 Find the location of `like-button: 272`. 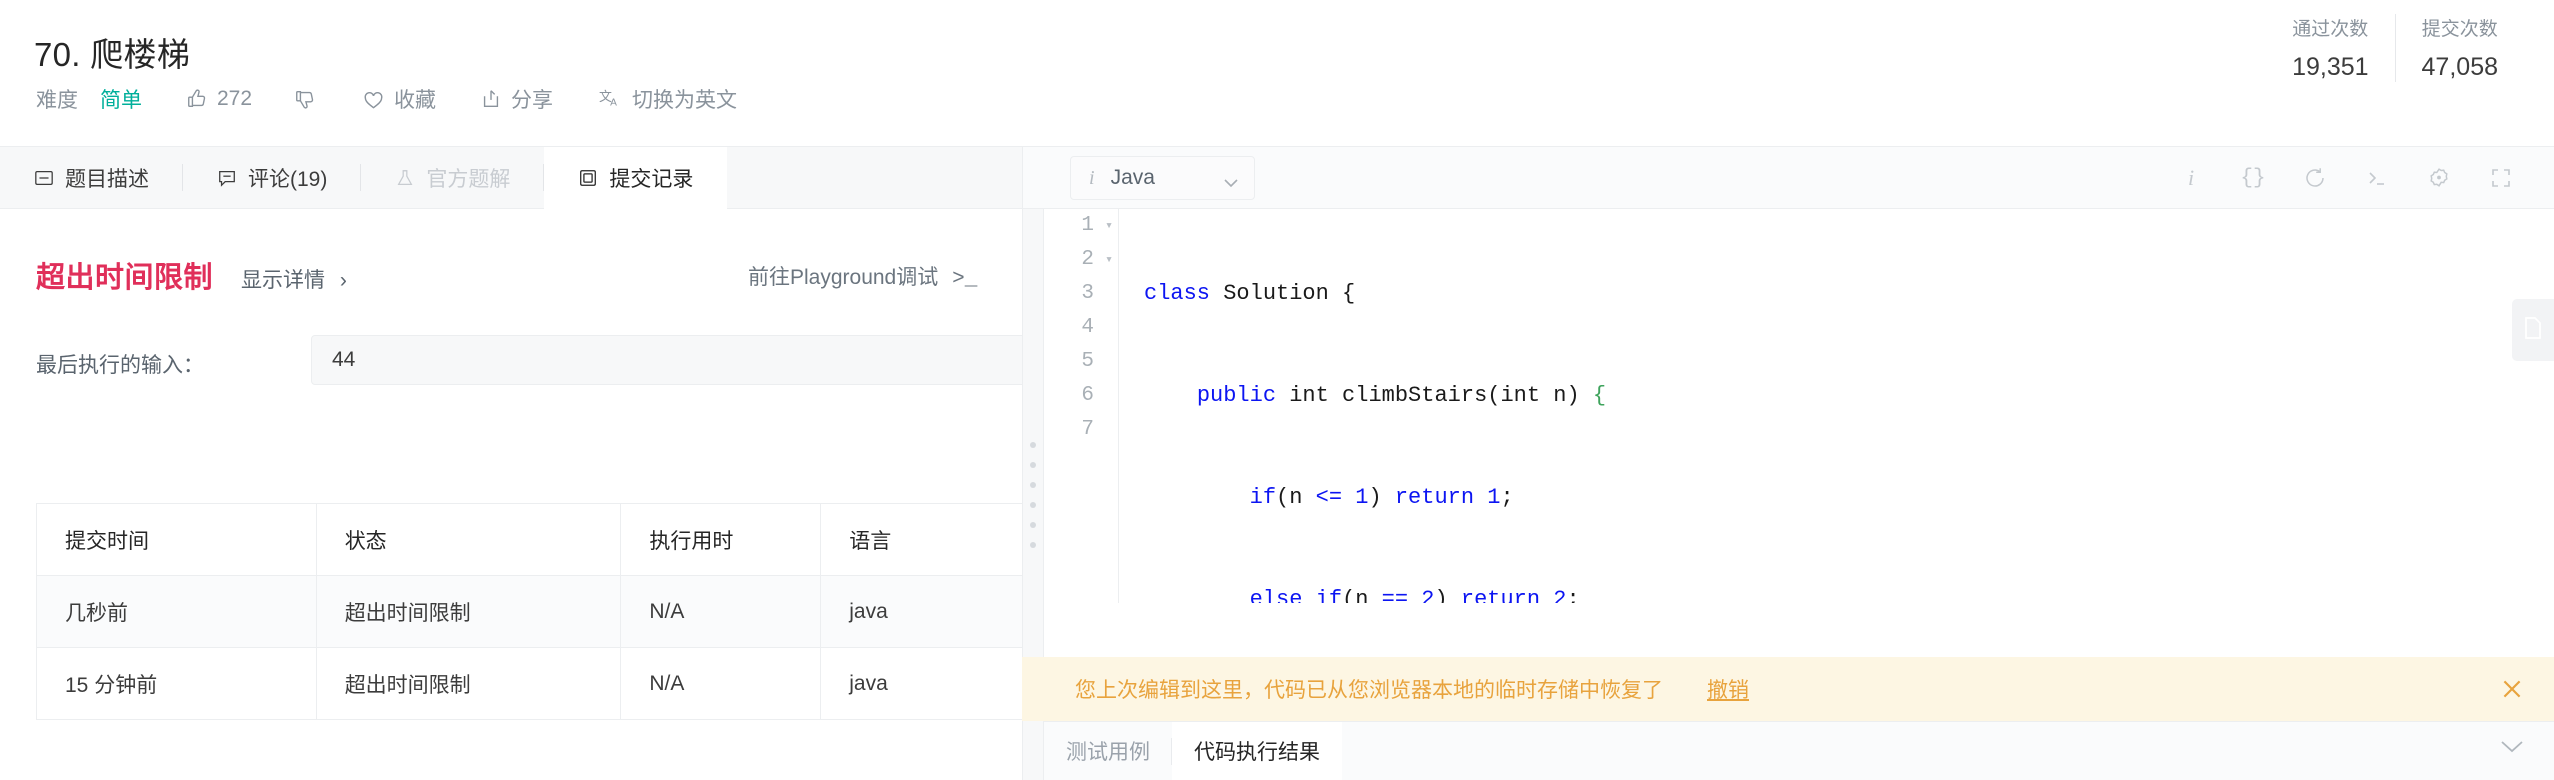

like-button: 272 is located at coordinates (219, 99).